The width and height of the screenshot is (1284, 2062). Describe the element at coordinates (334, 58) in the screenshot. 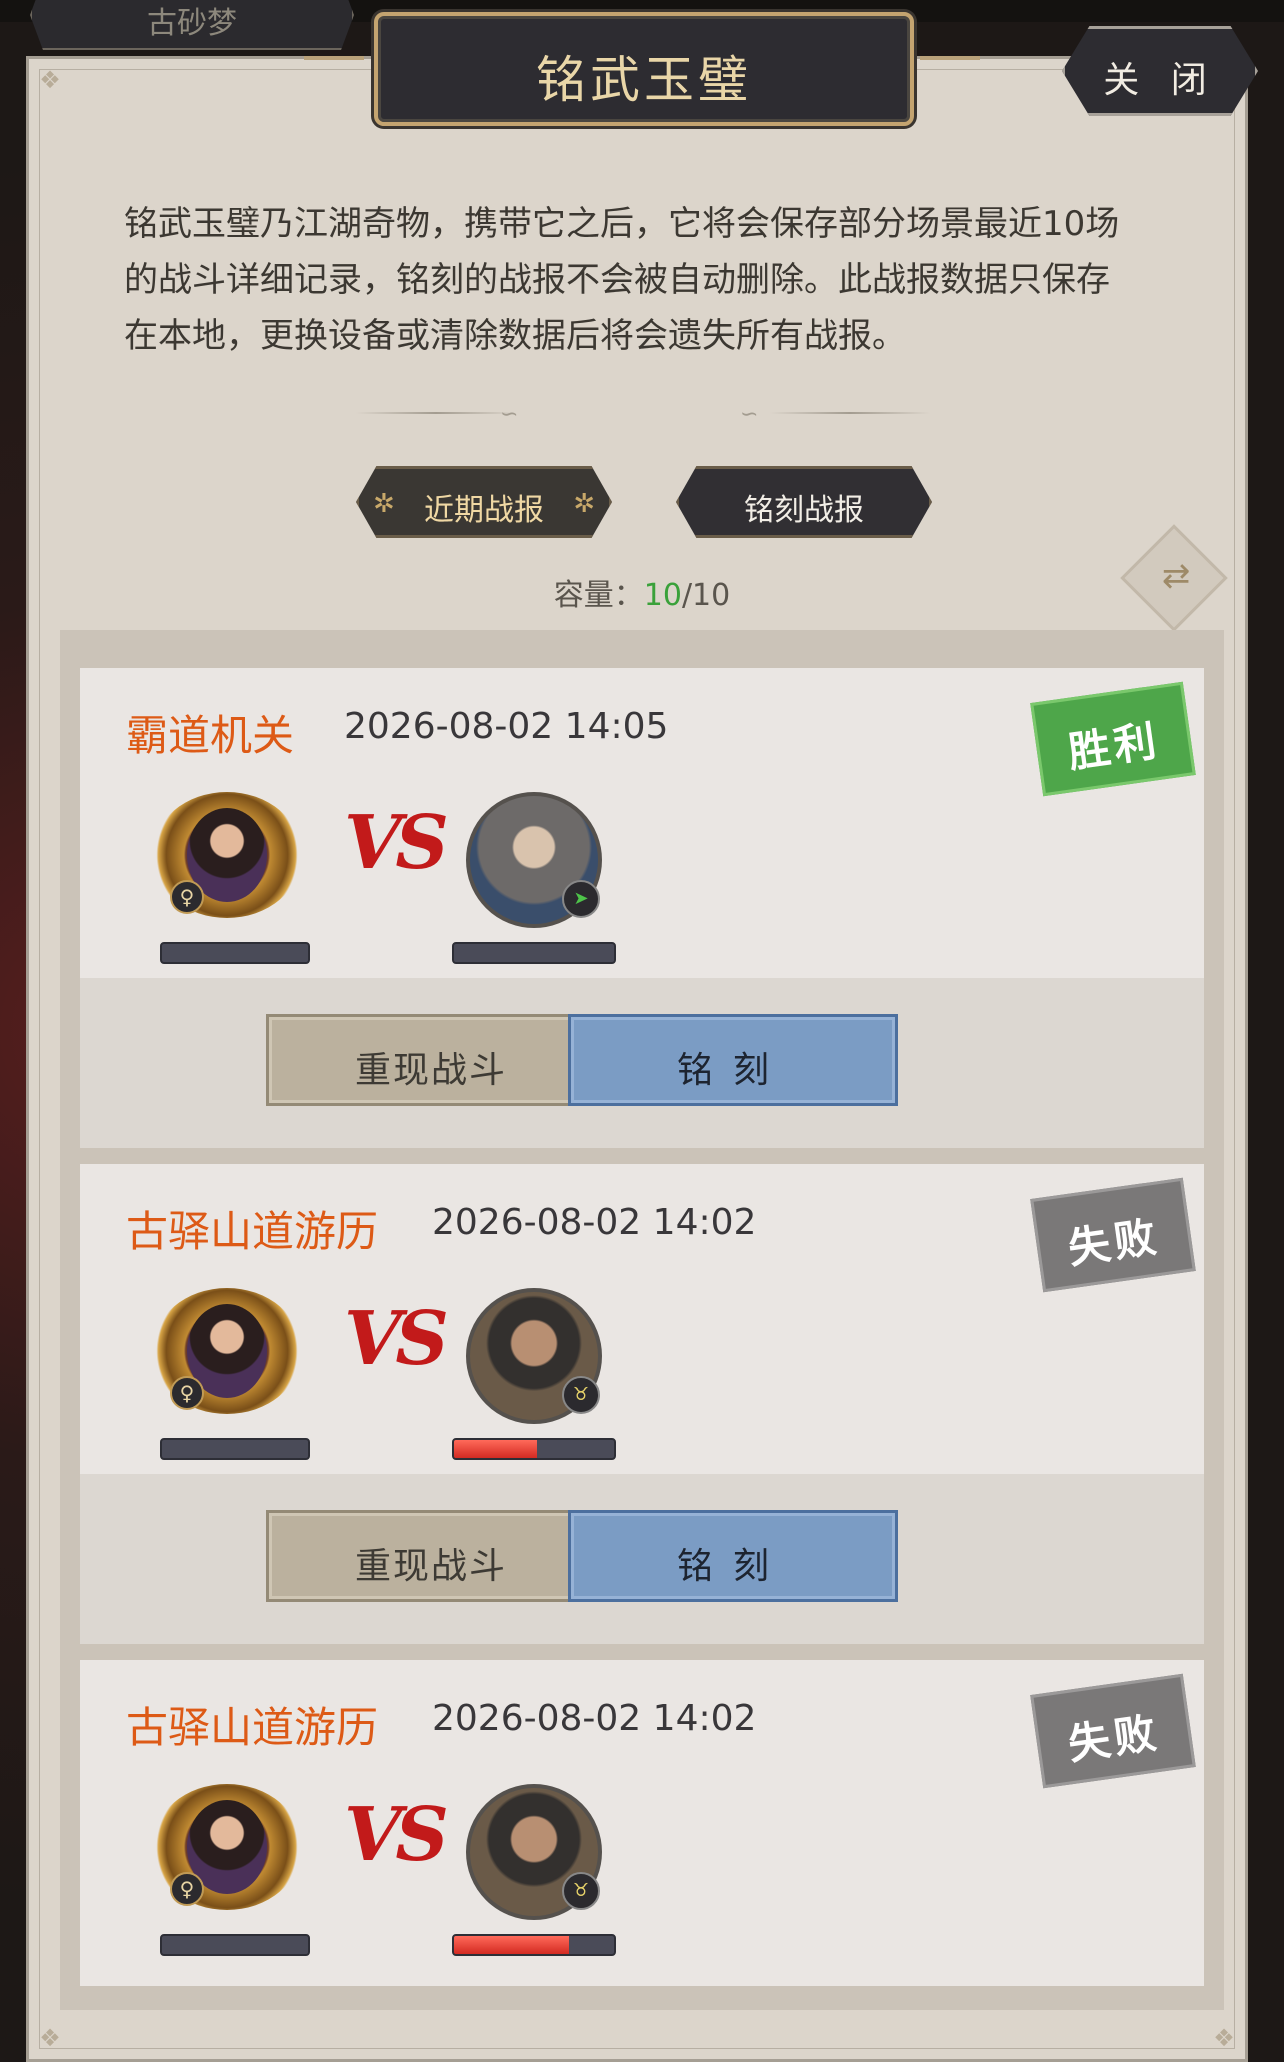

I see `title-ornament-left` at that location.